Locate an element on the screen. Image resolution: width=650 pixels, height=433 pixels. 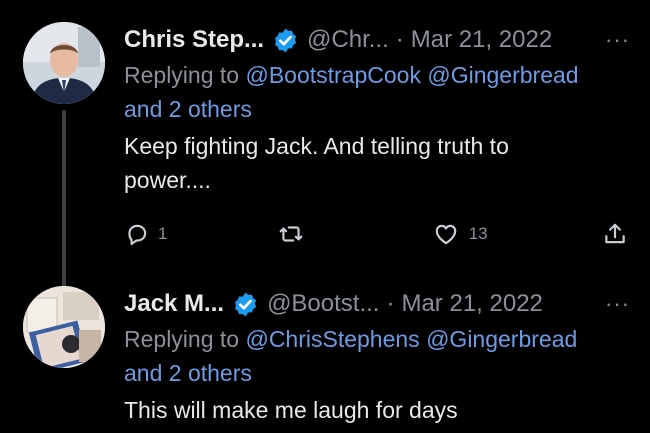
tweet-1-header: Chris Step... @Chr... · Mar 21, 2022 ··· is located at coordinates (377, 40).